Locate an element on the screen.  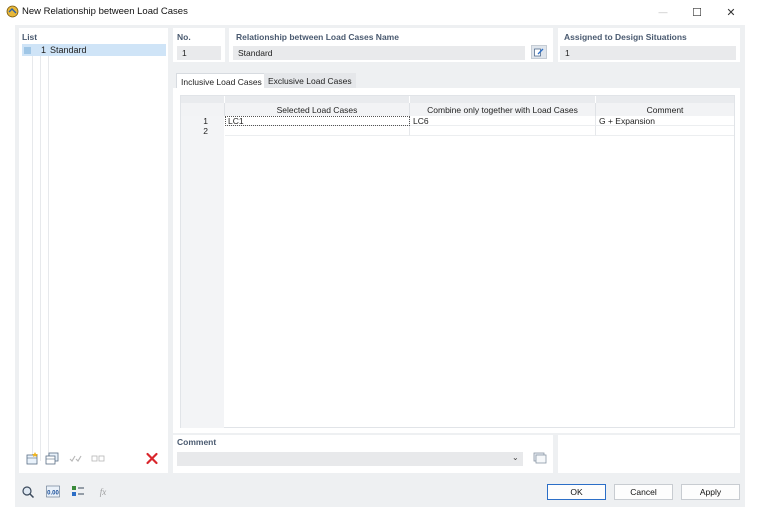
tab-label: Exclusive Load Cases is located at coordinates (310, 81).